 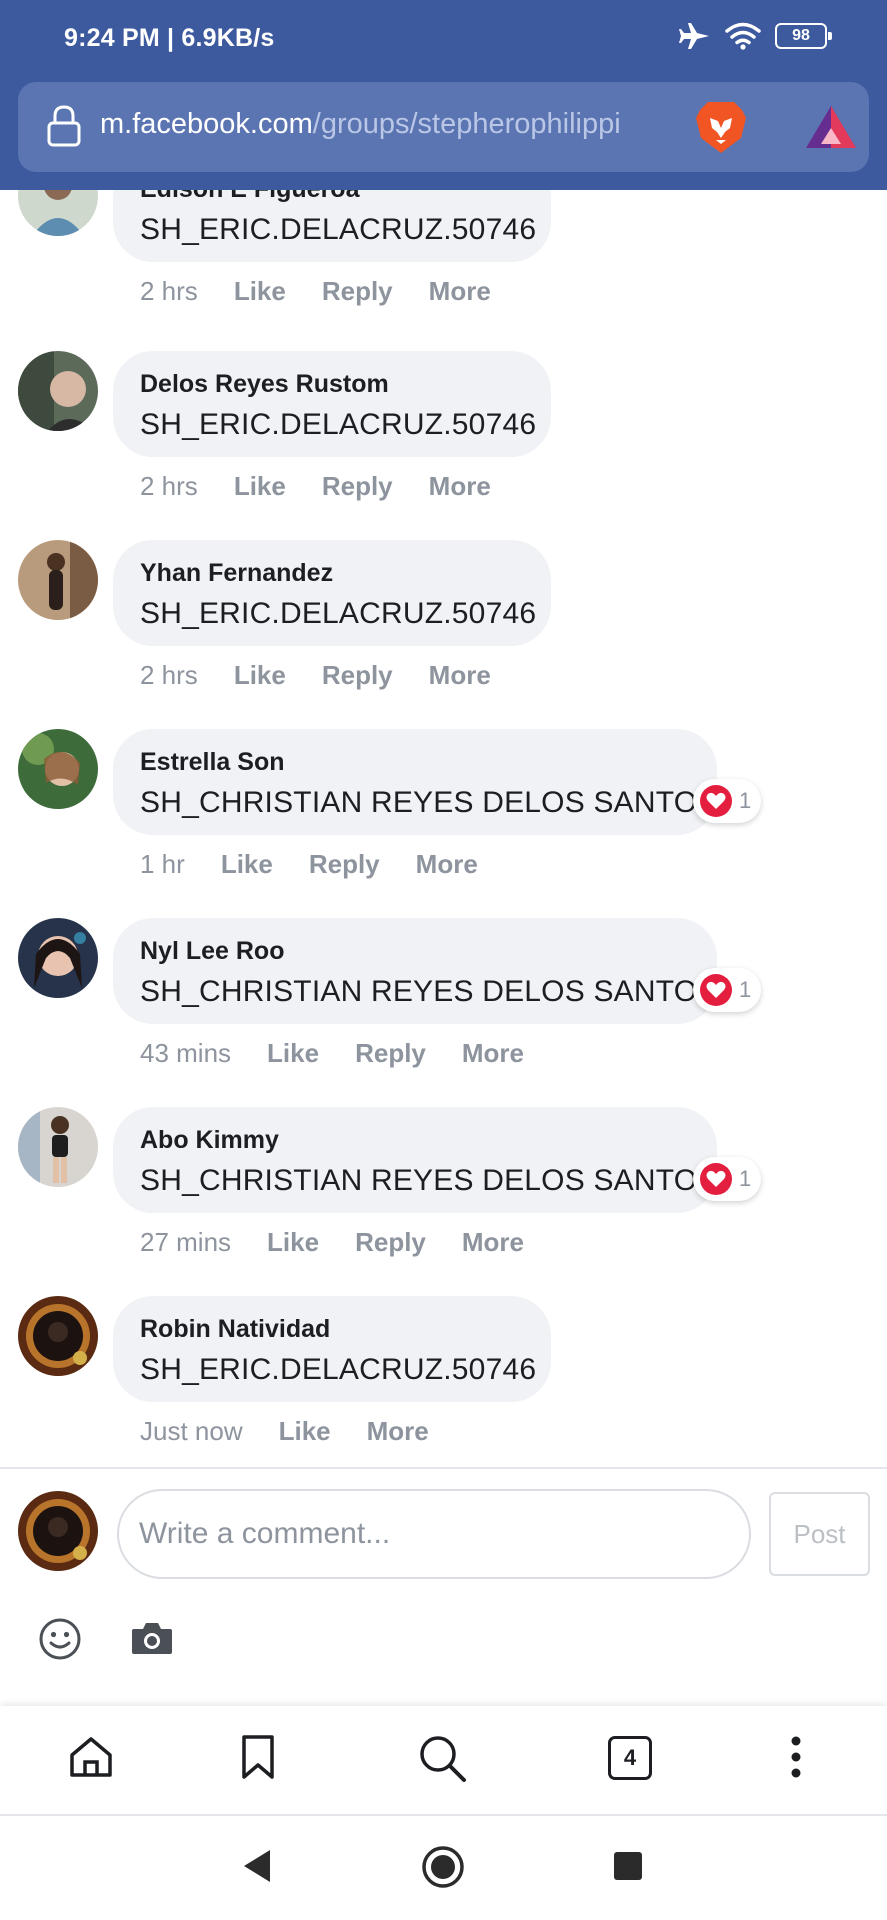 I want to click on lock-icon, so click(x=64, y=126).